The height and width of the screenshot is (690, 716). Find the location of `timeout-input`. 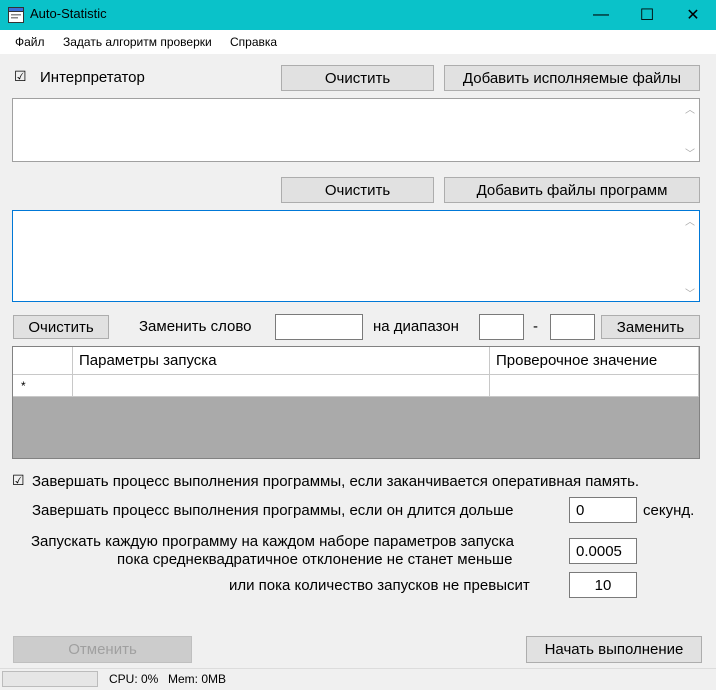

timeout-input is located at coordinates (603, 510).